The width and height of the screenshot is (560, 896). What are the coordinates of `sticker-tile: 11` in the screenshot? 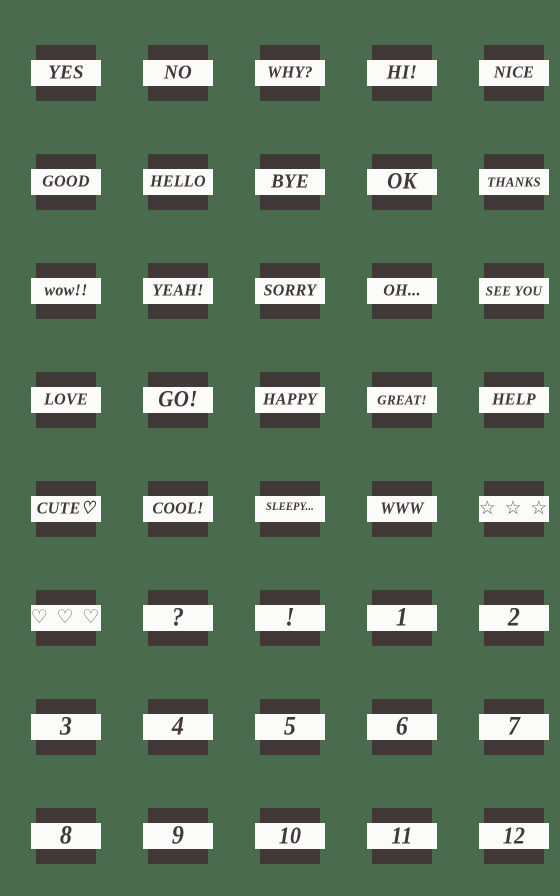 It's located at (402, 835).